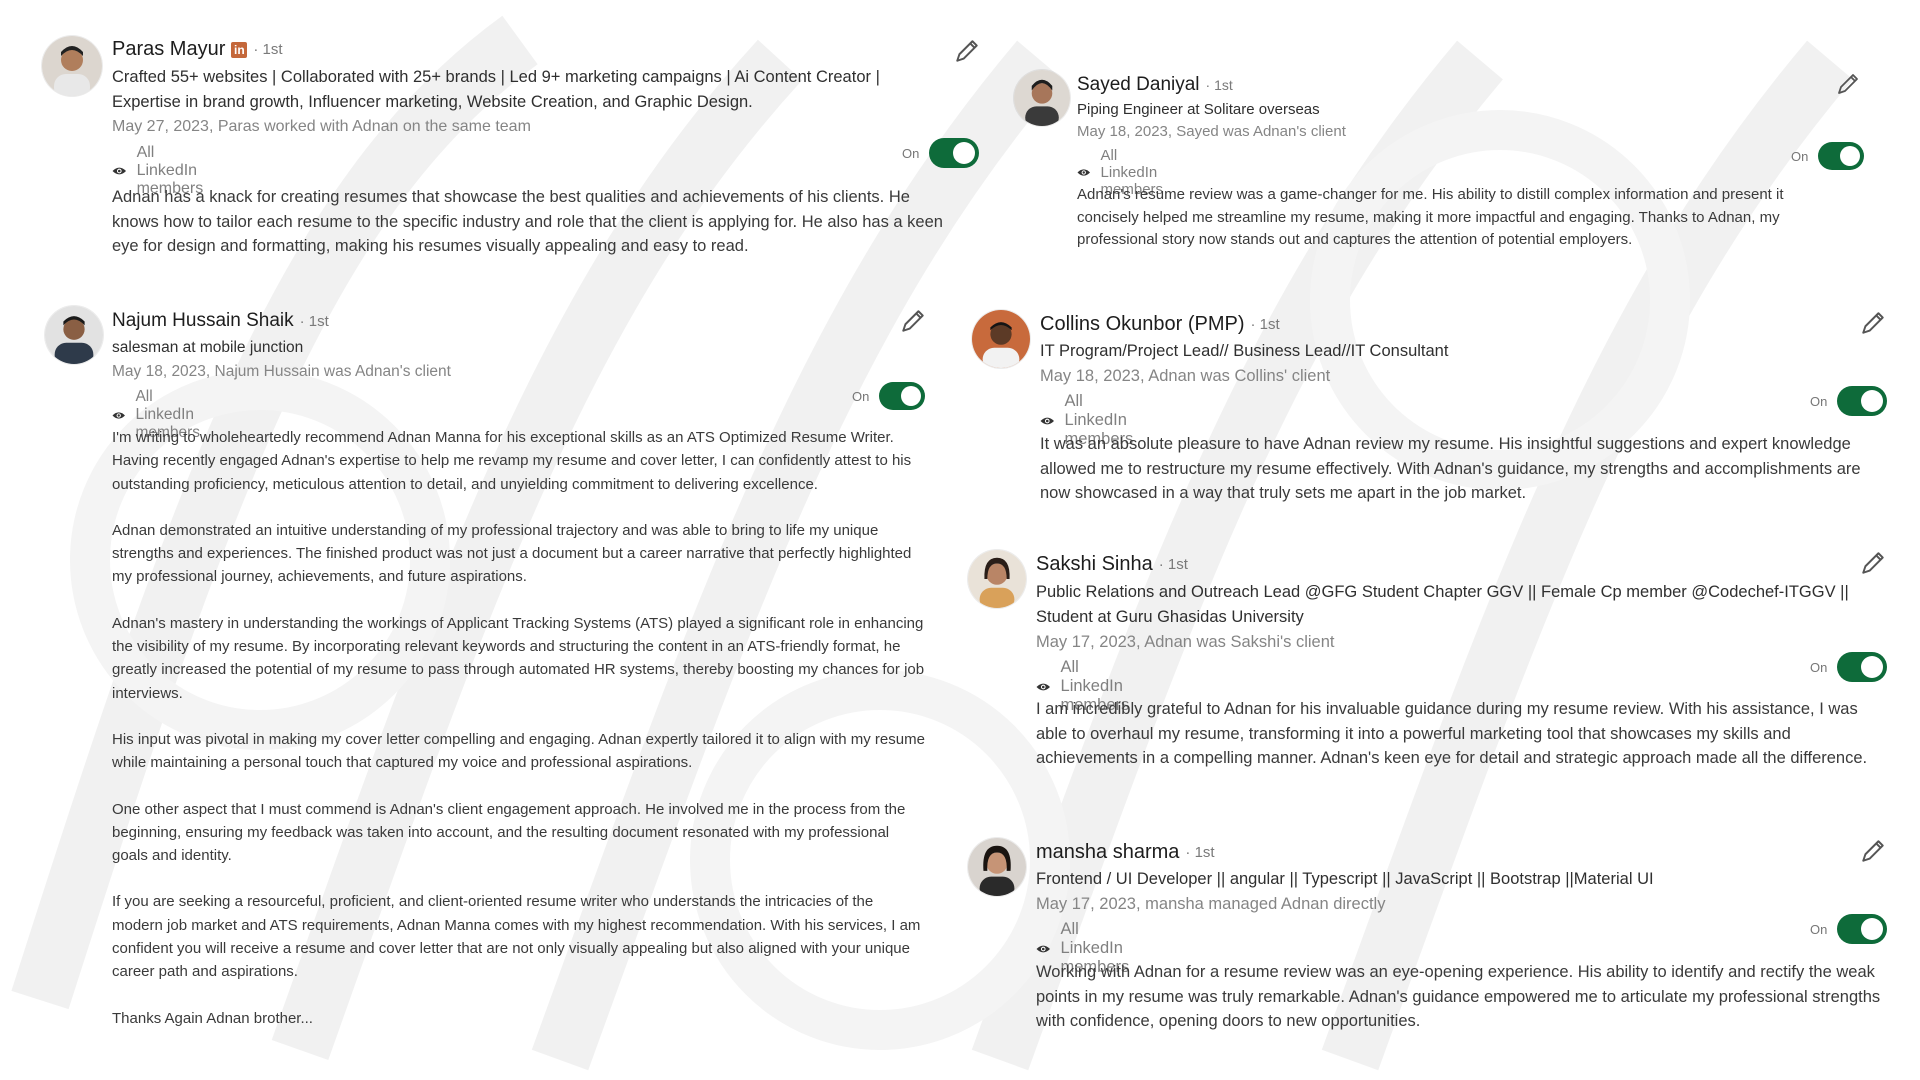 This screenshot has width=1920, height=1080. What do you see at coordinates (1170, 617) in the screenshot?
I see `member-headline: Student at Guru Ghasidas University` at bounding box center [1170, 617].